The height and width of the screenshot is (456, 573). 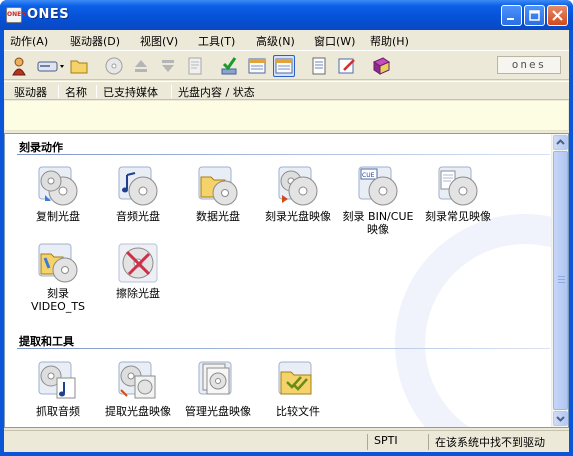 I want to click on menu-drive: 驱动器(D), so click(x=95, y=41).